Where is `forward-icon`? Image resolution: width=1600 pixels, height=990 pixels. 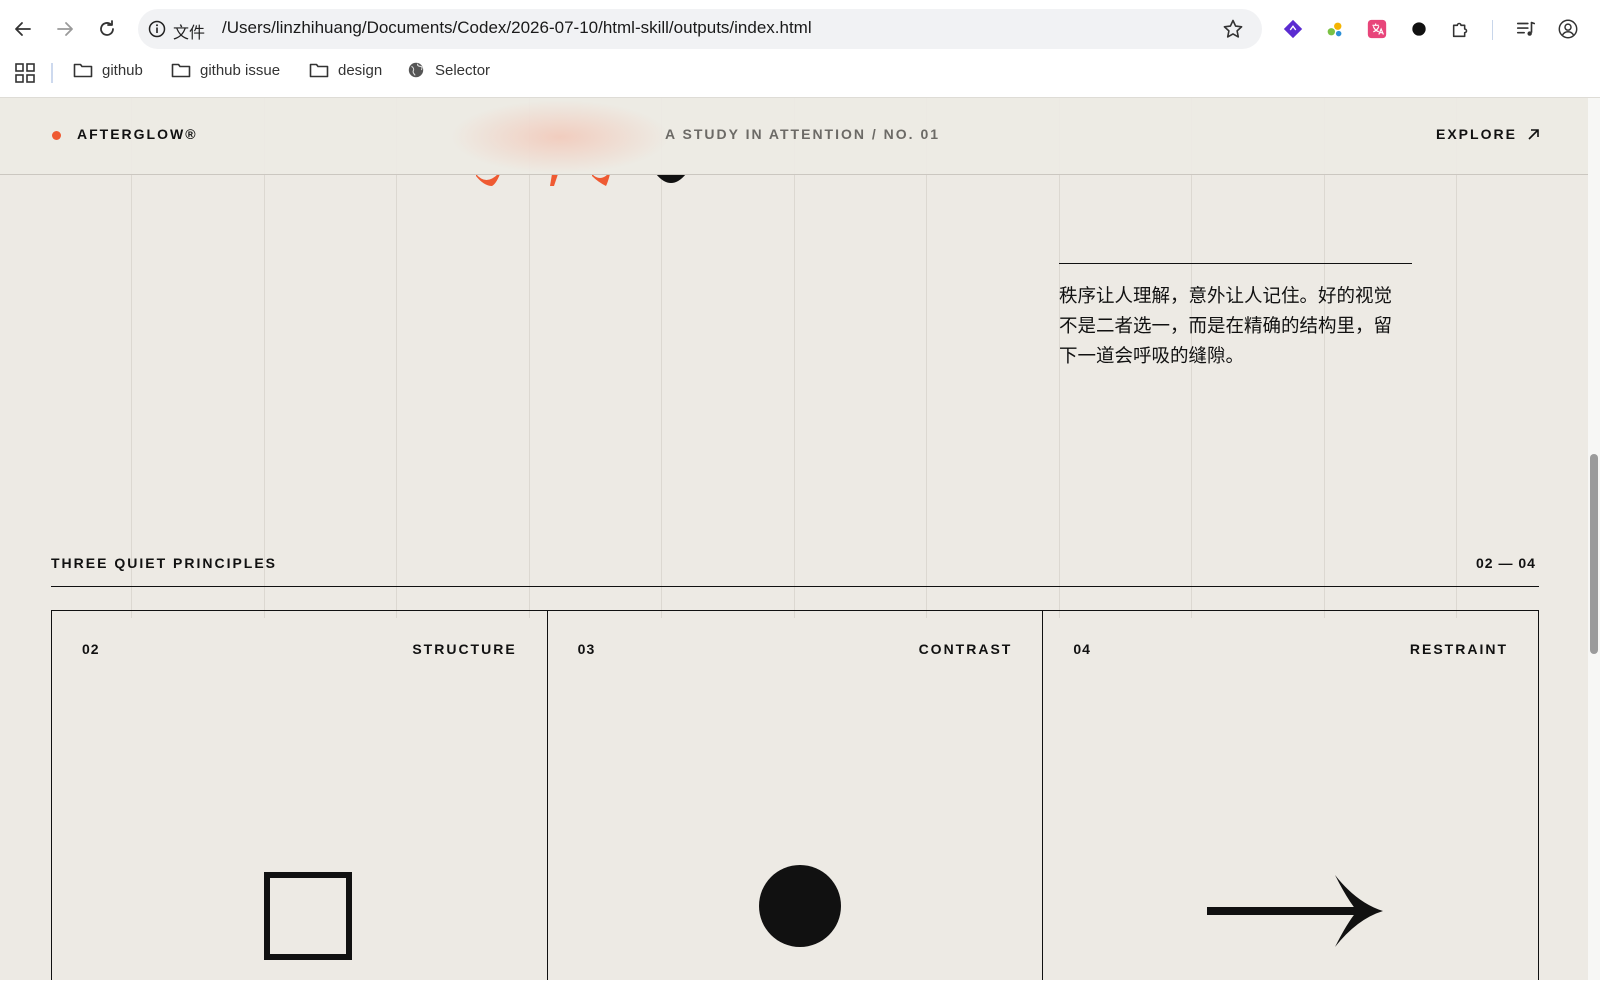 forward-icon is located at coordinates (65, 29).